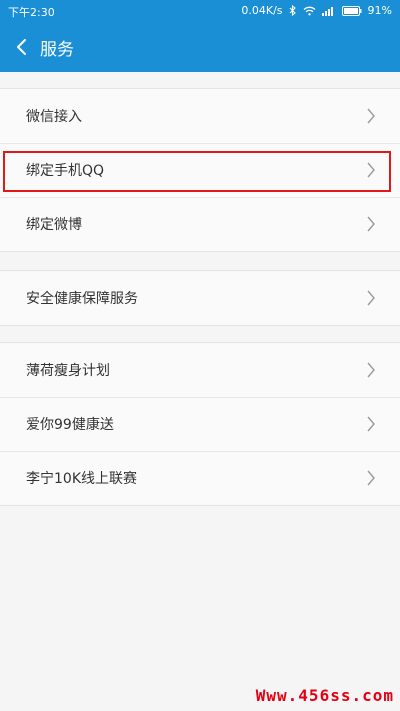  What do you see at coordinates (200, 370) in the screenshot?
I see `list-item-boohee-plan: 薄荷瘦身计划` at bounding box center [200, 370].